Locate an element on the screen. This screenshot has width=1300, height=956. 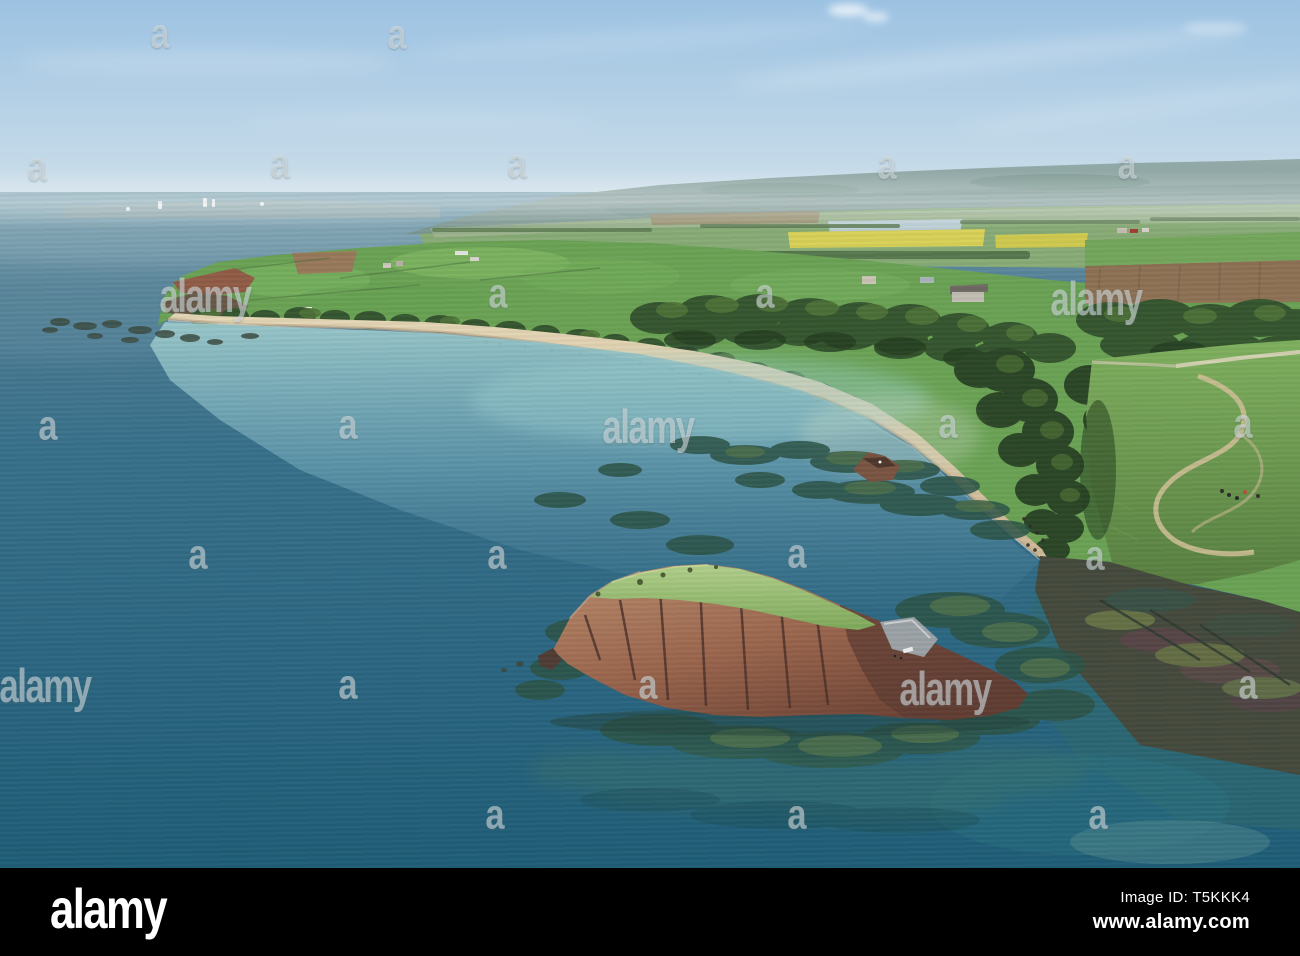
image-id-label: Image ID: T5KKK4 is located at coordinates (1185, 897).